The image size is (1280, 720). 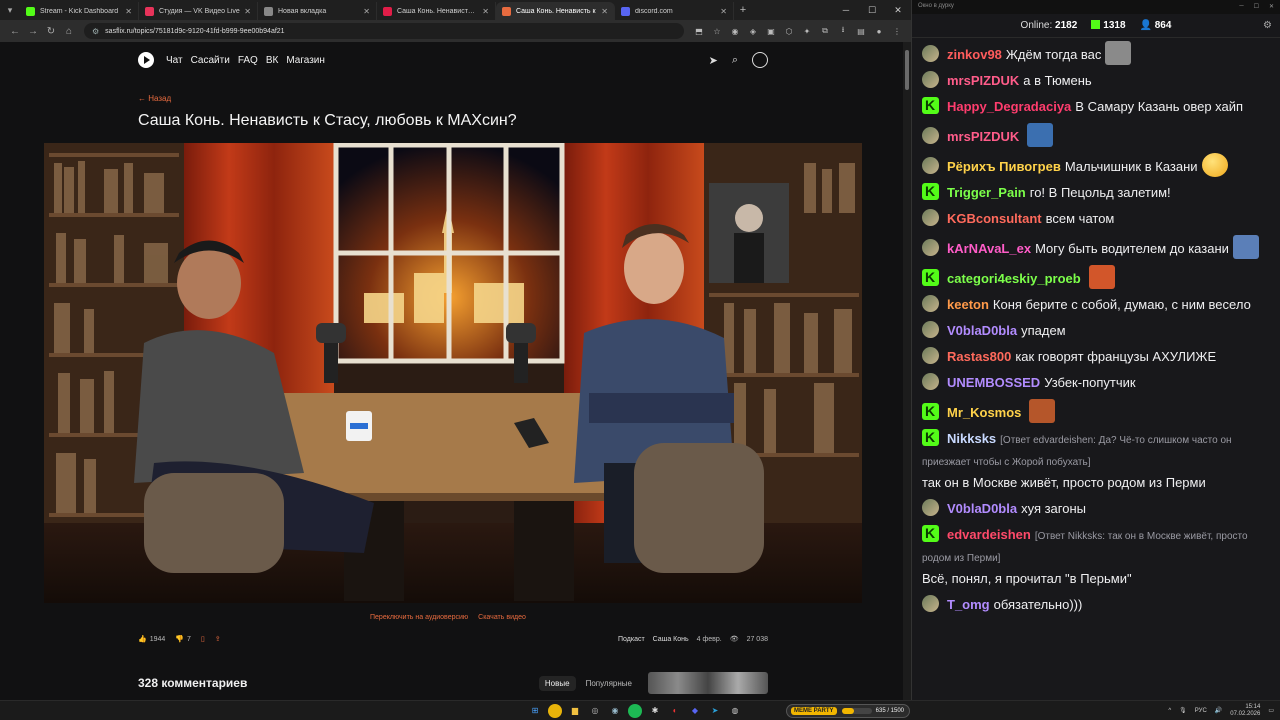 I want to click on new-tab-button: +, so click(x=743, y=10).